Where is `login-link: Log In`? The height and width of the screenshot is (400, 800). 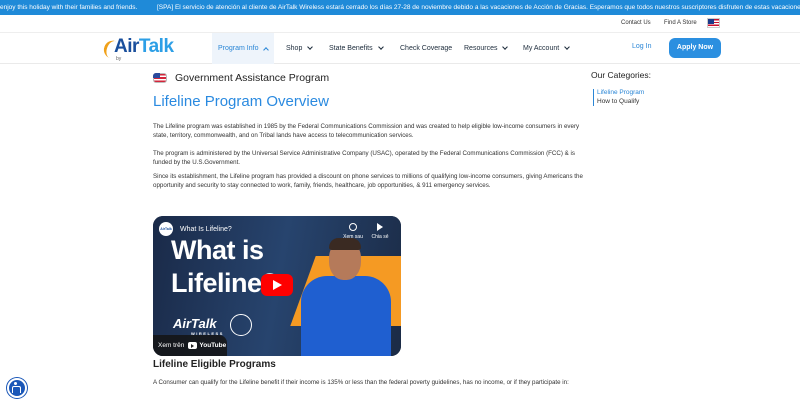
login-link: Log In is located at coordinates (641, 46).